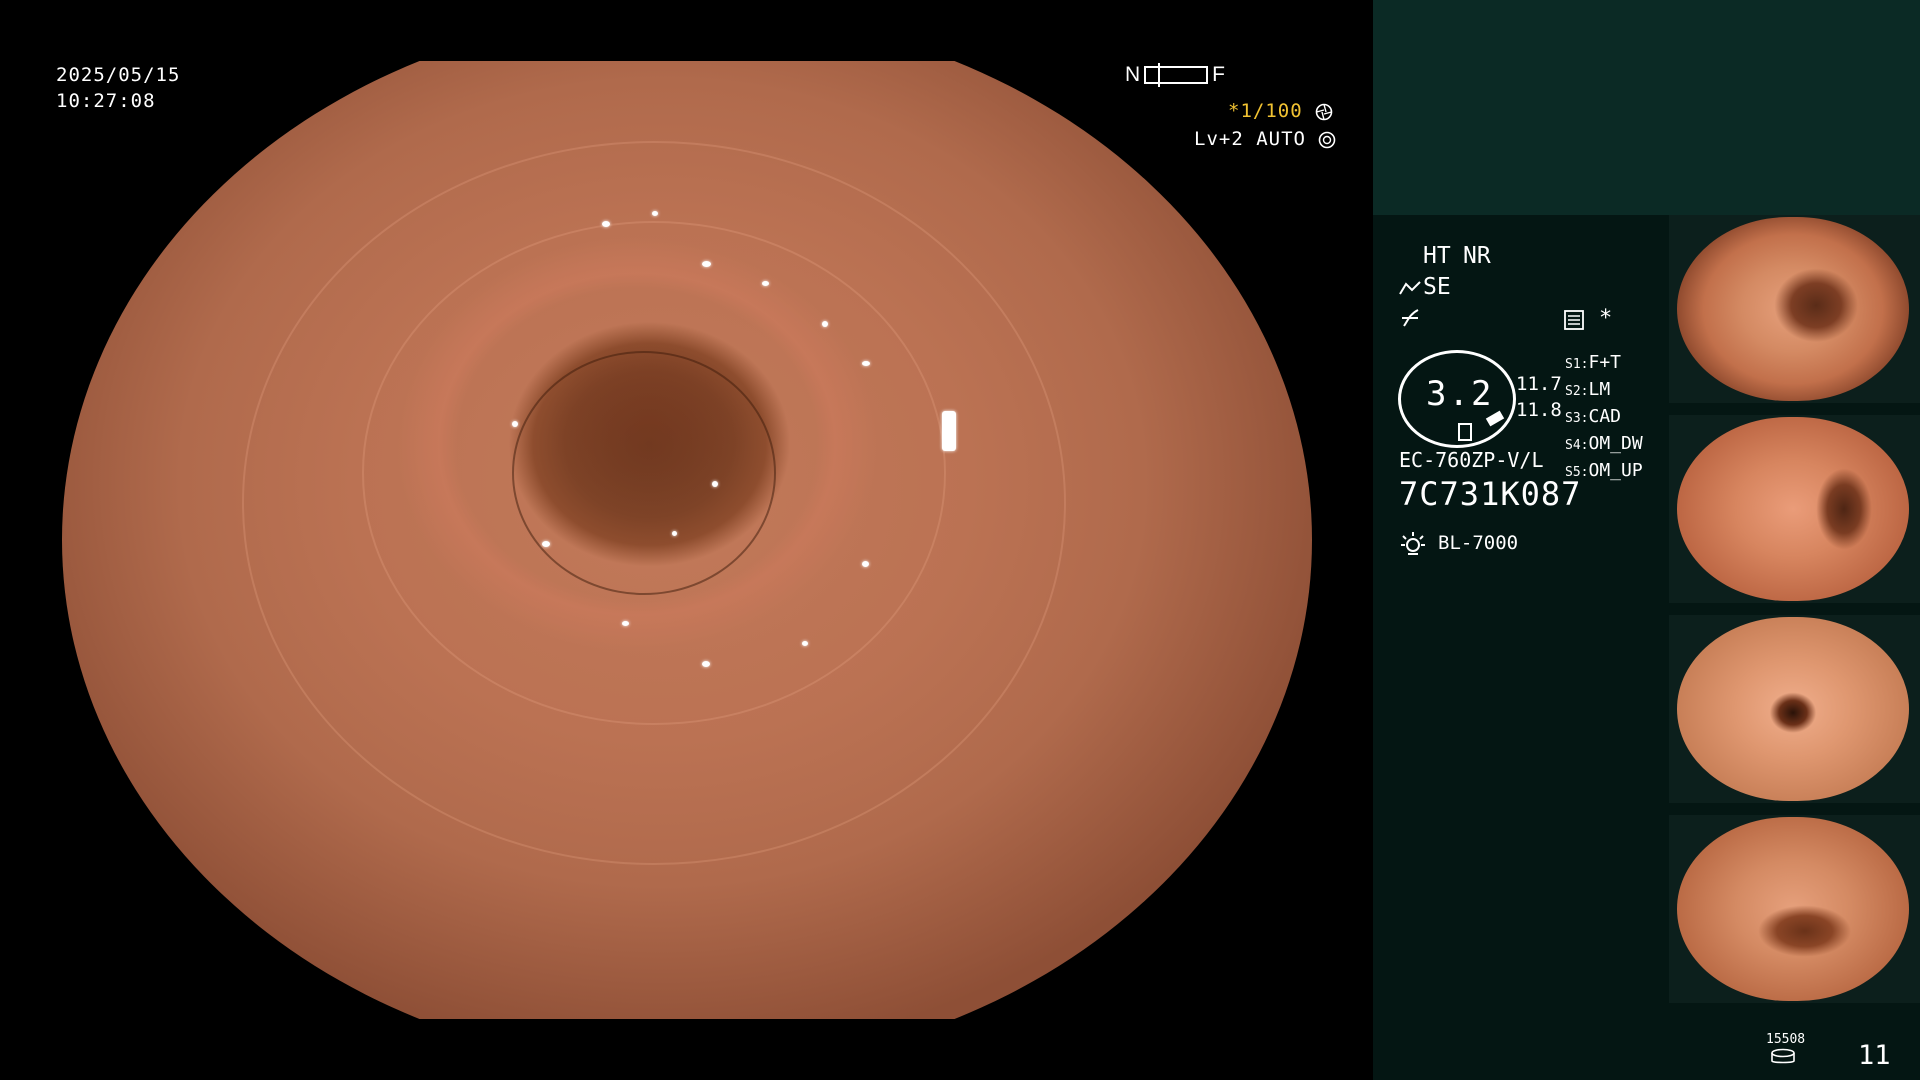 The image size is (1920, 1080). I want to click on mode-list: S1:F+T S2:LM S3:CAD S4:OM_DW S5:OM_UP, so click(1604, 417).